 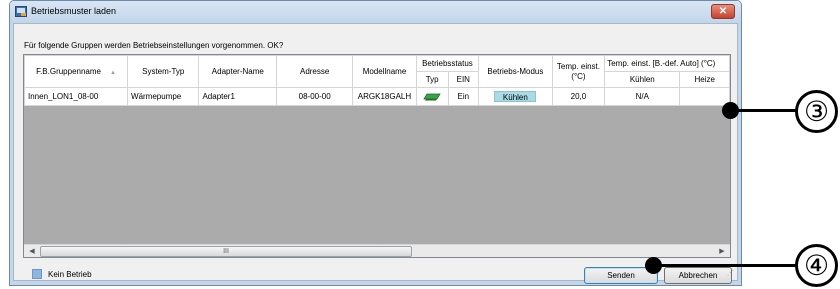 I want to click on cell-cooling: N/A, so click(x=642, y=96).